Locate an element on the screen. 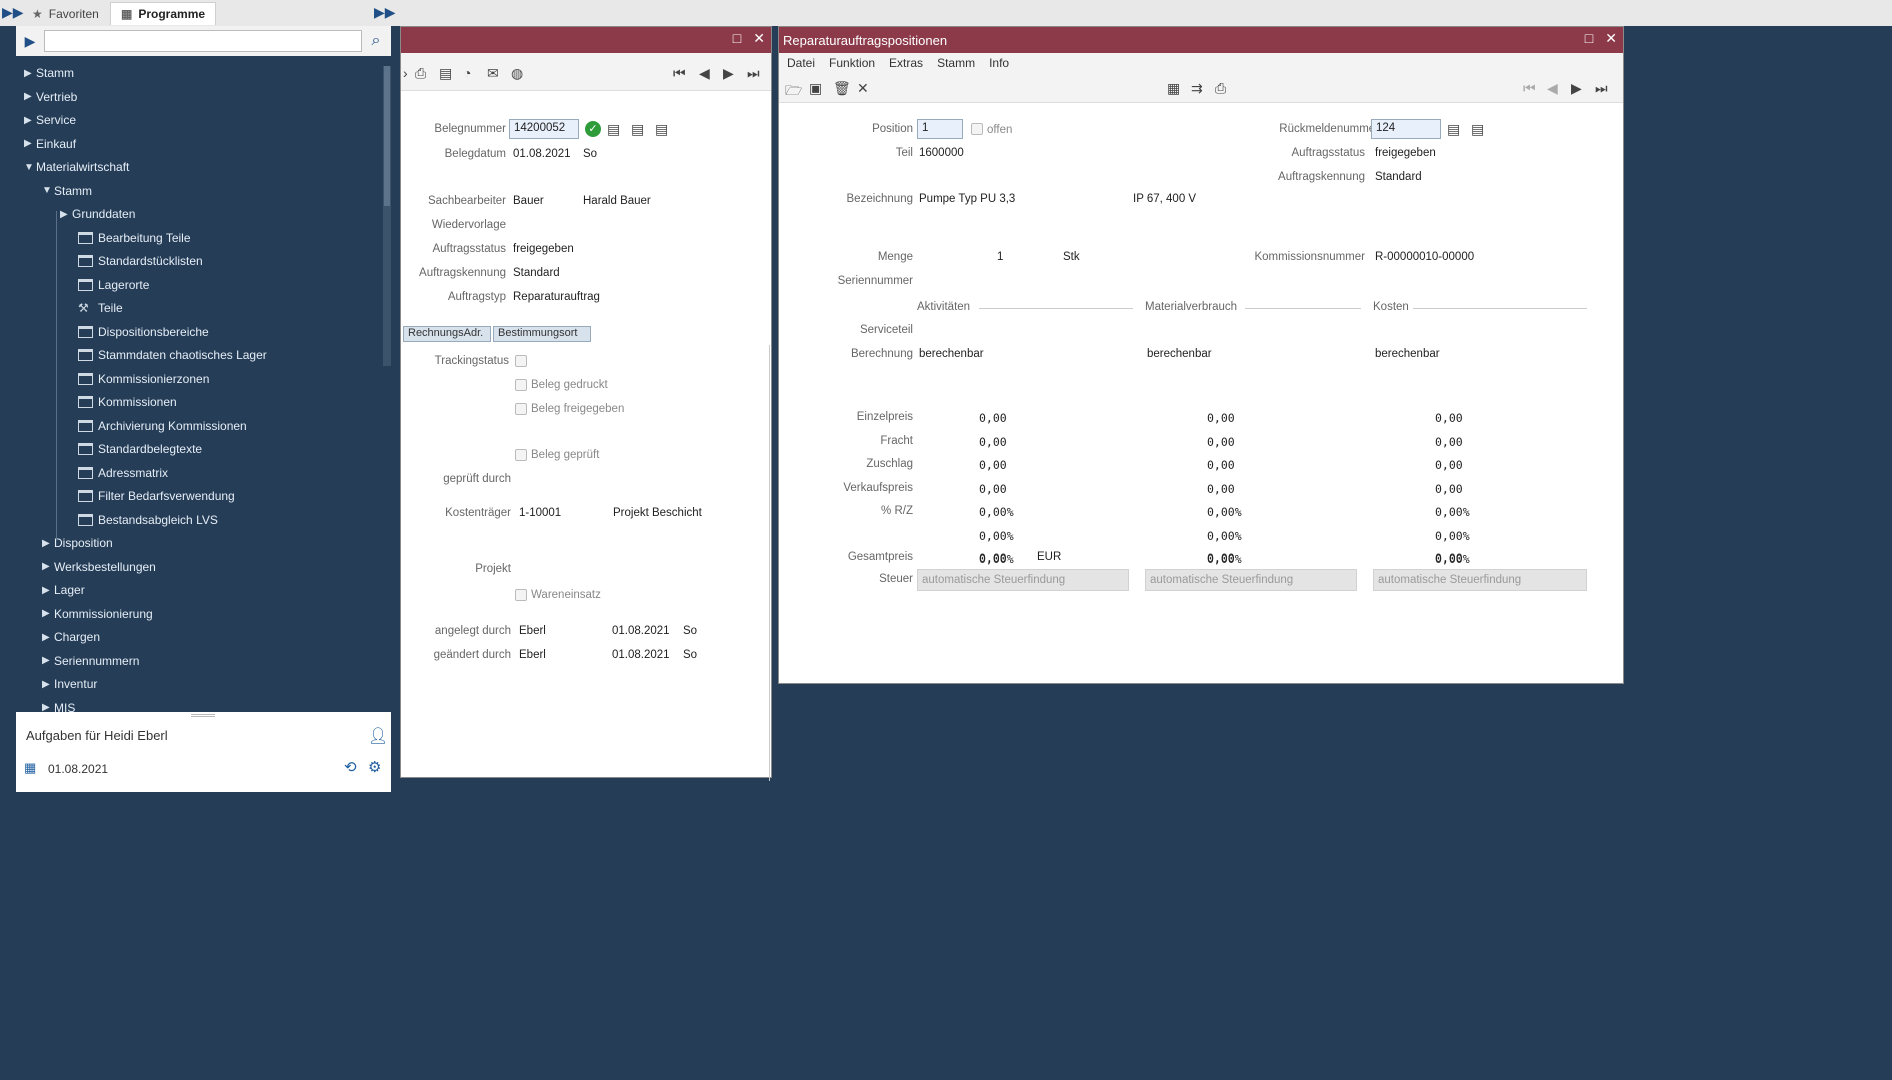 This screenshot has width=1892, height=1080. tree-item: Bearbeitung Teile is located at coordinates (134, 238).